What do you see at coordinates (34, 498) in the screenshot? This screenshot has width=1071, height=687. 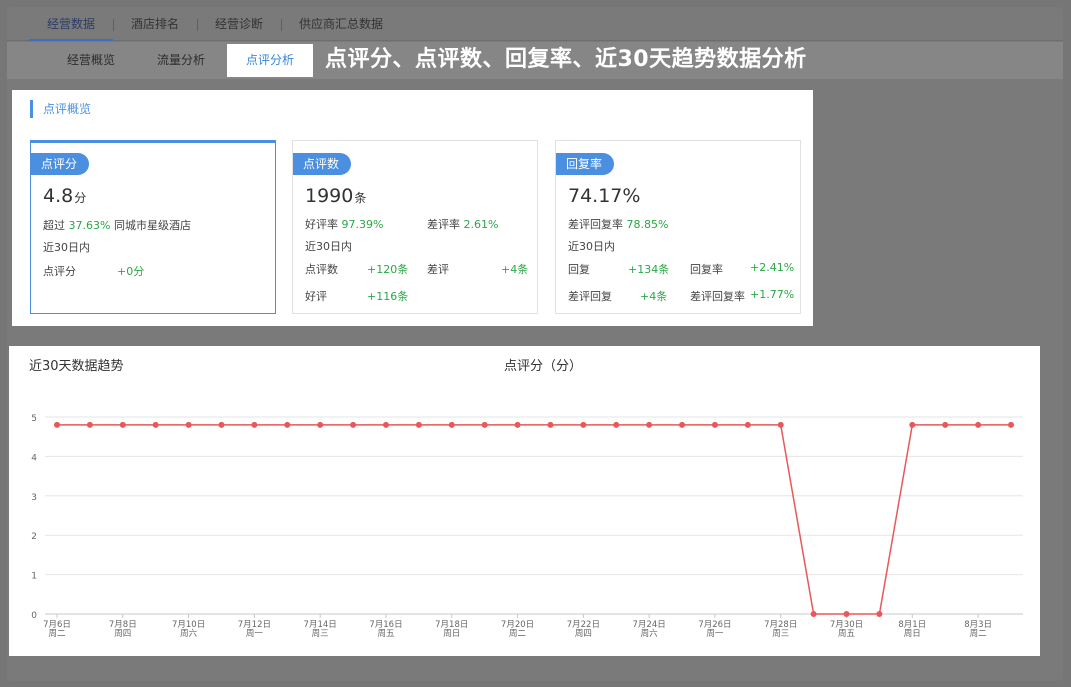 I see `y-tick-label: 3` at bounding box center [34, 498].